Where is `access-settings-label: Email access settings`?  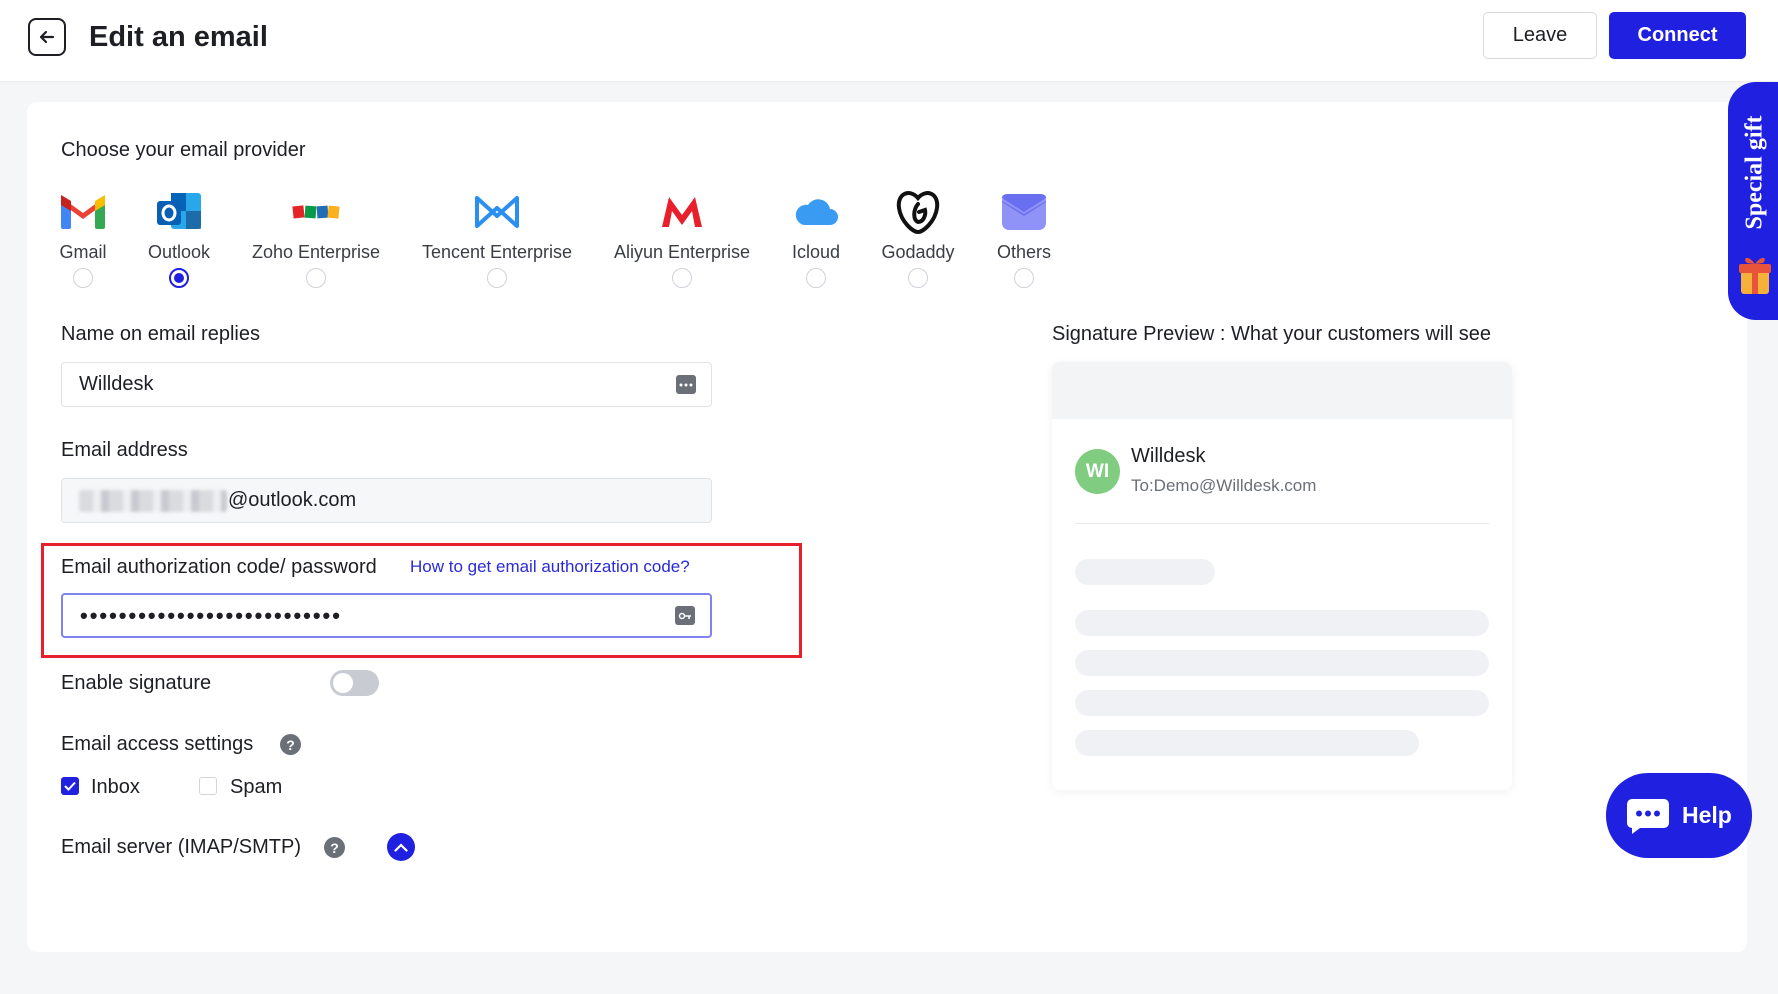
access-settings-label: Email access settings is located at coordinates (157, 744).